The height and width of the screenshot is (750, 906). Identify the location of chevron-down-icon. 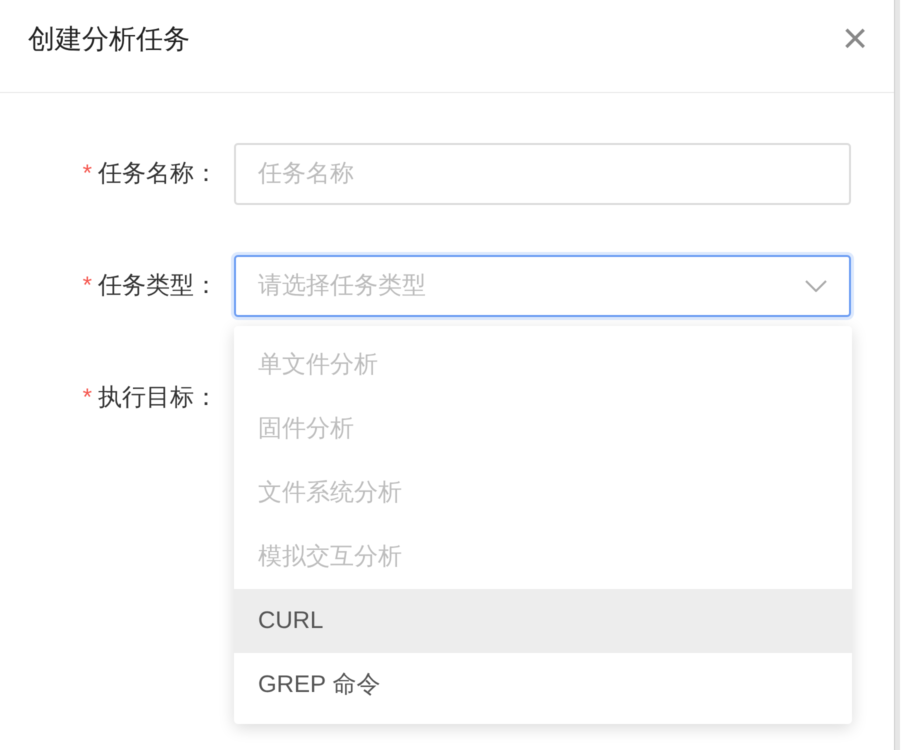
(816, 286).